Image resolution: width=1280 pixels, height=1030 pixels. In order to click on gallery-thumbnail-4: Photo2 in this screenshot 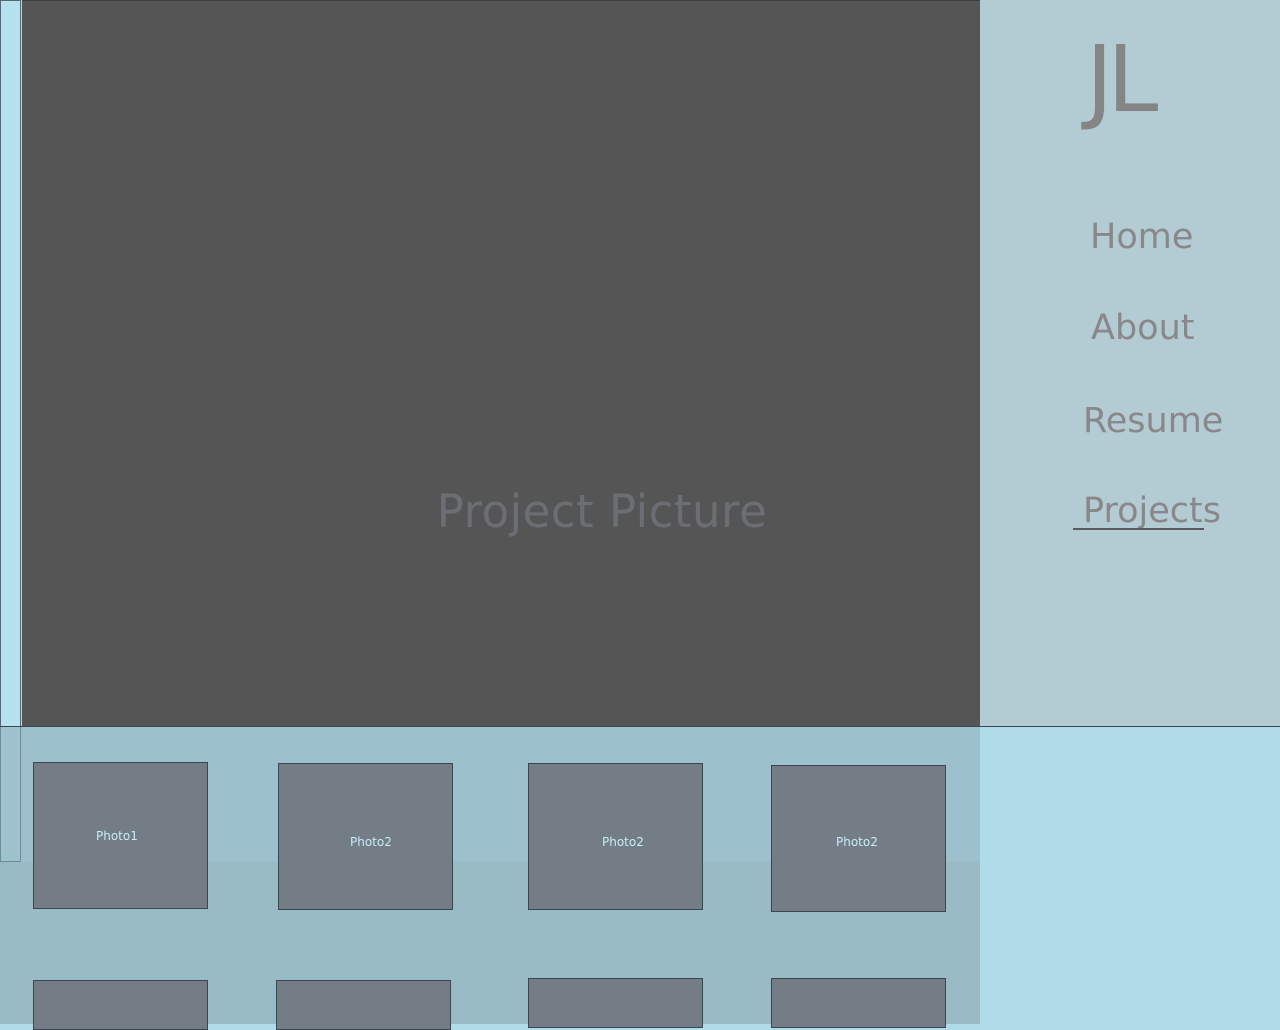, I will do `click(858, 838)`.